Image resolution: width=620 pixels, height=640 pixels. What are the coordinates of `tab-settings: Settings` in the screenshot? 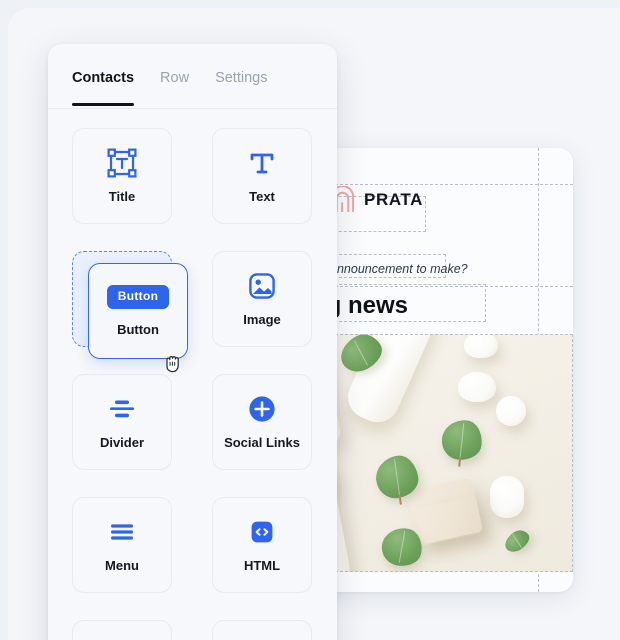 It's located at (241, 87).